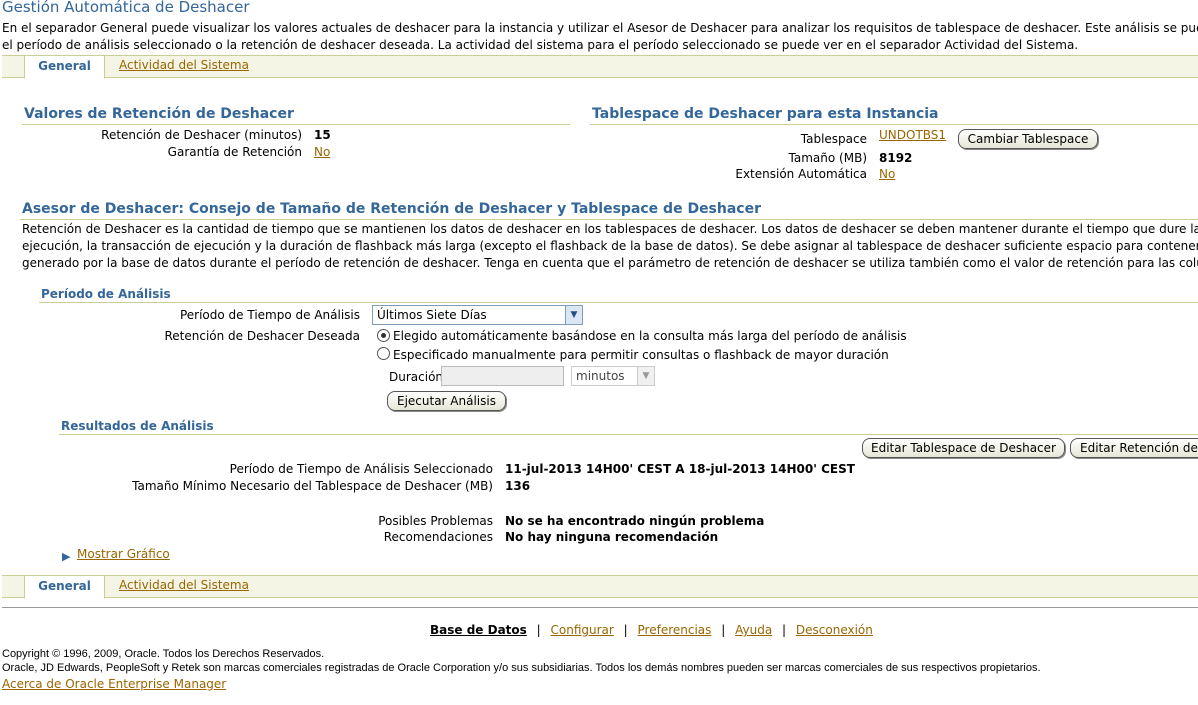 The height and width of the screenshot is (705, 1198). I want to click on footer-link-database: Base de Datos, so click(478, 630).